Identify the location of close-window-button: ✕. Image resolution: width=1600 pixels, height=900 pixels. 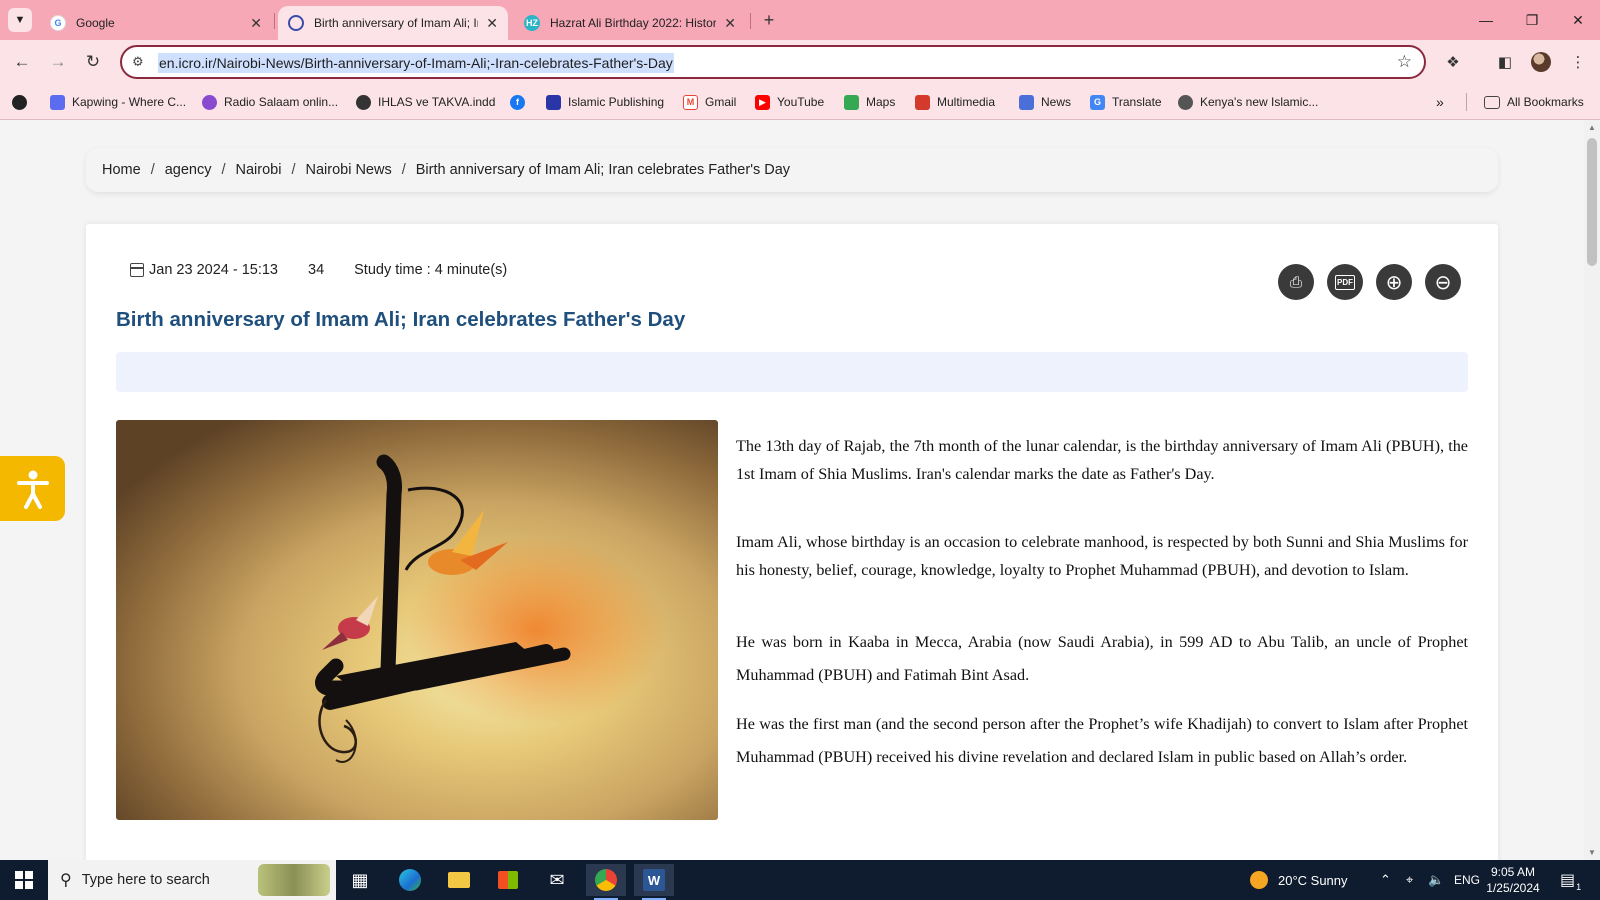
(1578, 20).